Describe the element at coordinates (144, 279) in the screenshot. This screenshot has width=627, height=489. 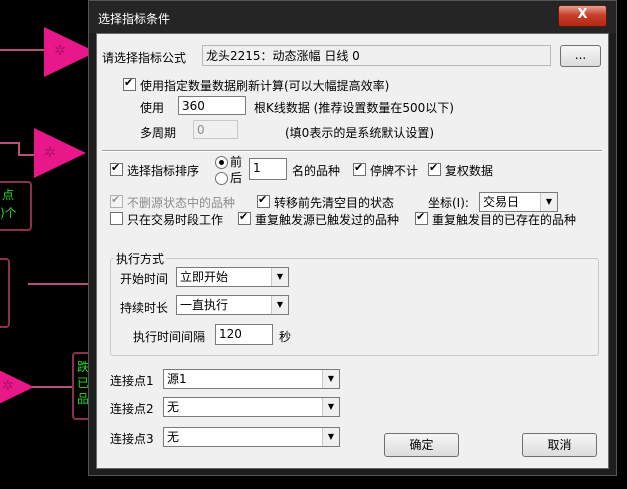
I see `start-time-label: 开始时间` at that location.